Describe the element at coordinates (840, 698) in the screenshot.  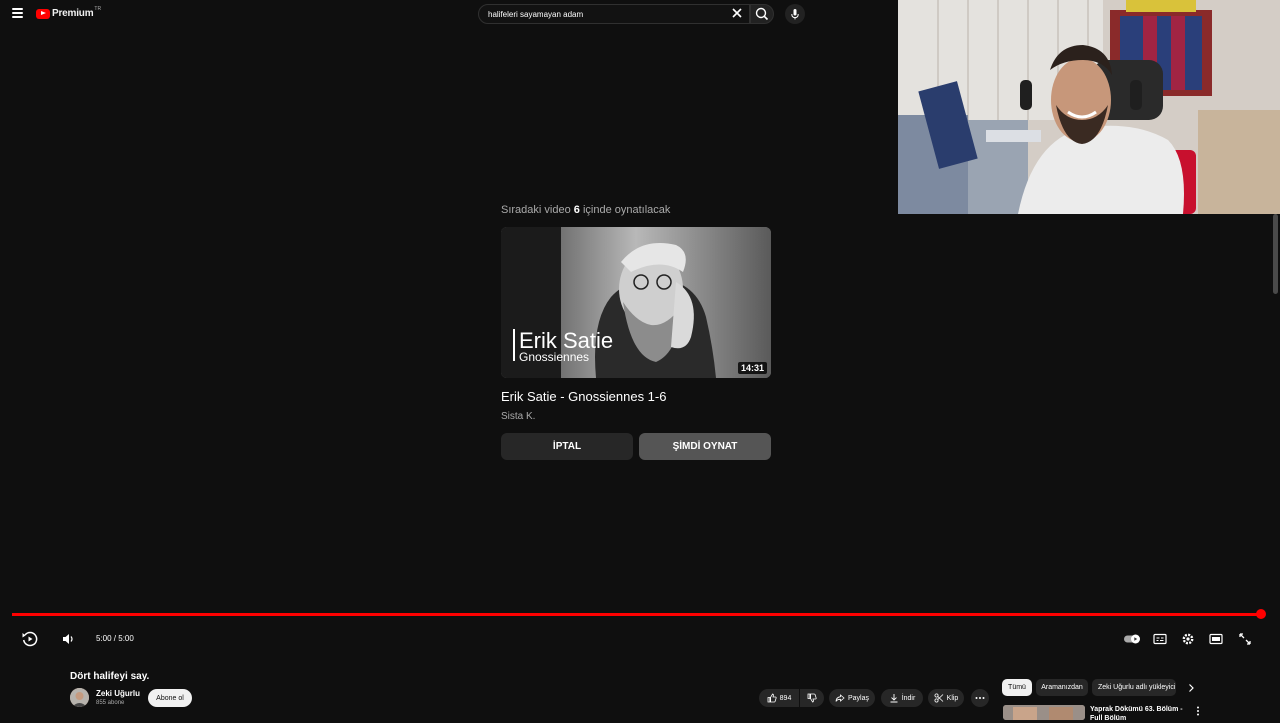
I see `share-icon` at that location.